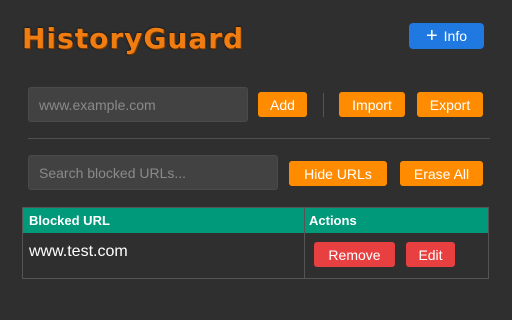 Image resolution: width=512 pixels, height=320 pixels. I want to click on info-button-label: Info, so click(455, 36).